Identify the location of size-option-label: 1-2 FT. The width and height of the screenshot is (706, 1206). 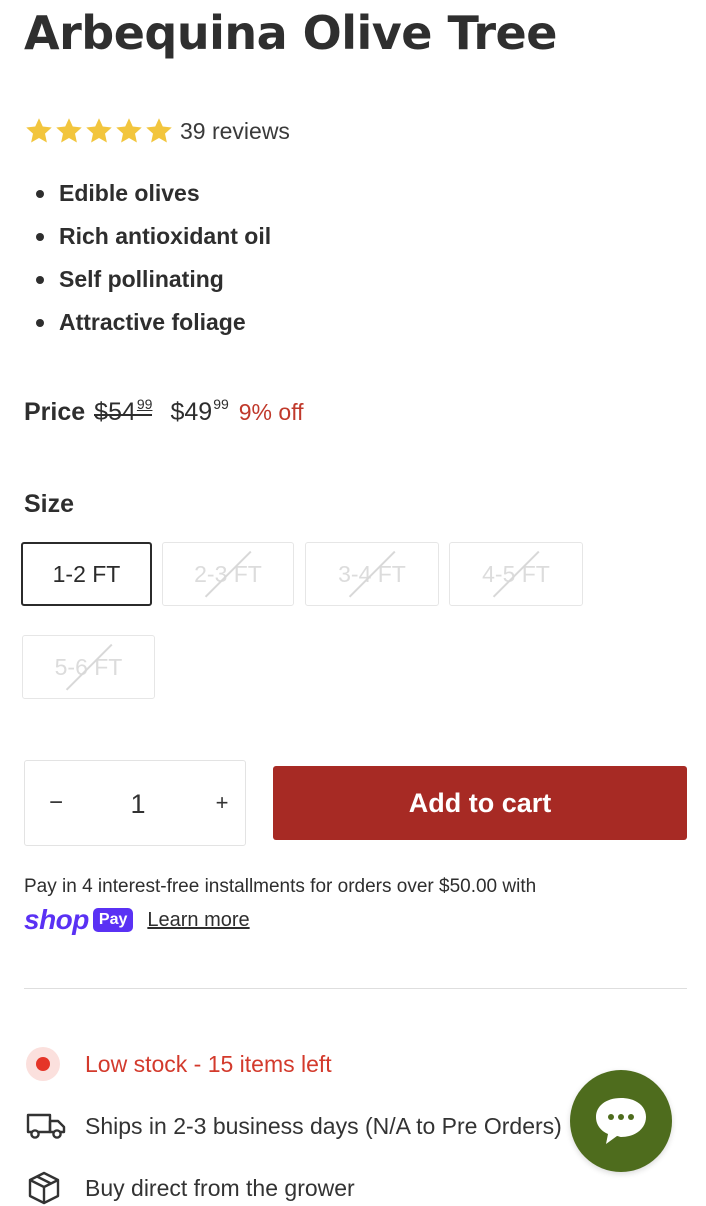
(86, 573).